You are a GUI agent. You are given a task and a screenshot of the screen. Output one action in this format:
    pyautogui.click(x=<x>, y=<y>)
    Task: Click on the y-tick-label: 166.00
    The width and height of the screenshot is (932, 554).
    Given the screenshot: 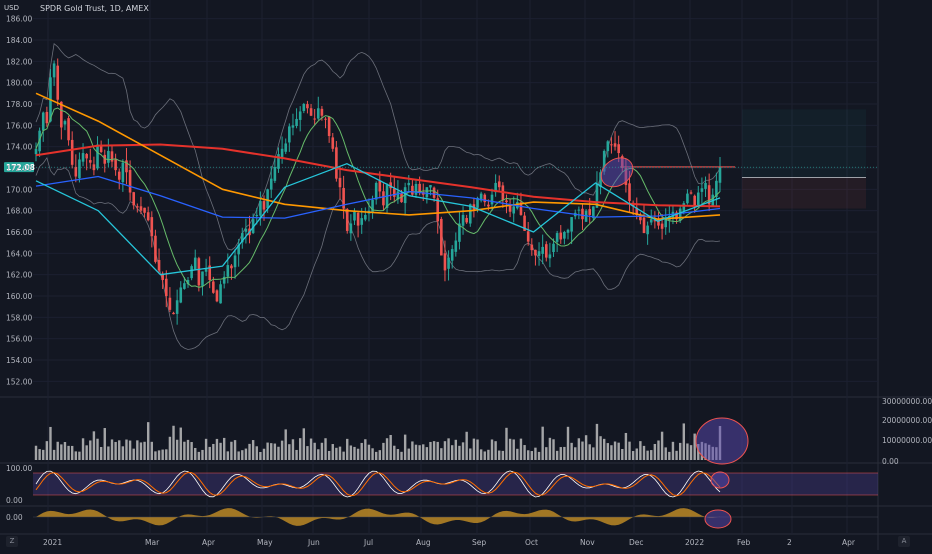 What is the action you would take?
    pyautogui.click(x=19, y=232)
    